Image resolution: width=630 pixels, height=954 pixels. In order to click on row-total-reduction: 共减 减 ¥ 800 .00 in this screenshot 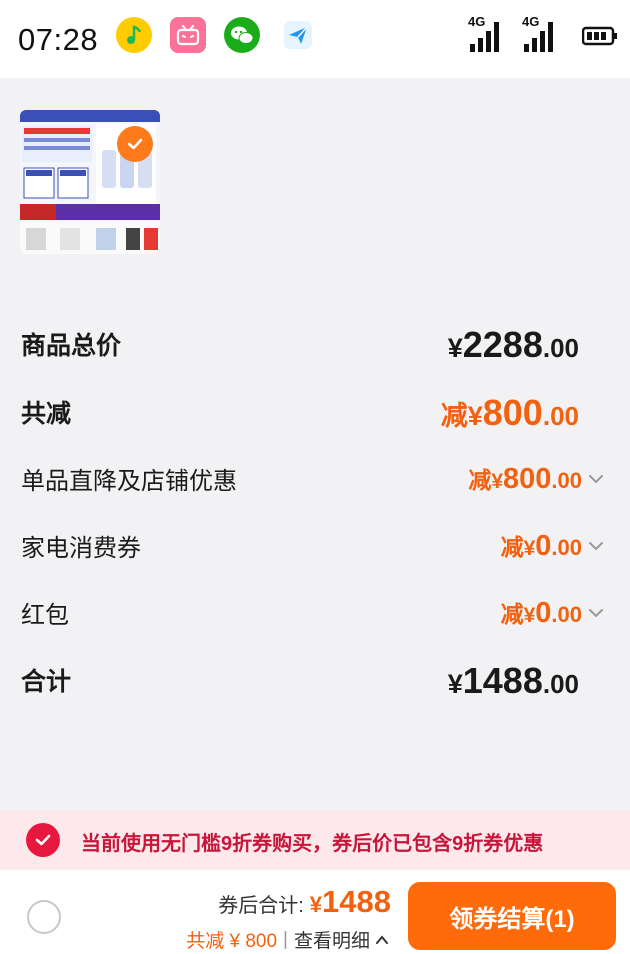, I will do `click(315, 411)`.